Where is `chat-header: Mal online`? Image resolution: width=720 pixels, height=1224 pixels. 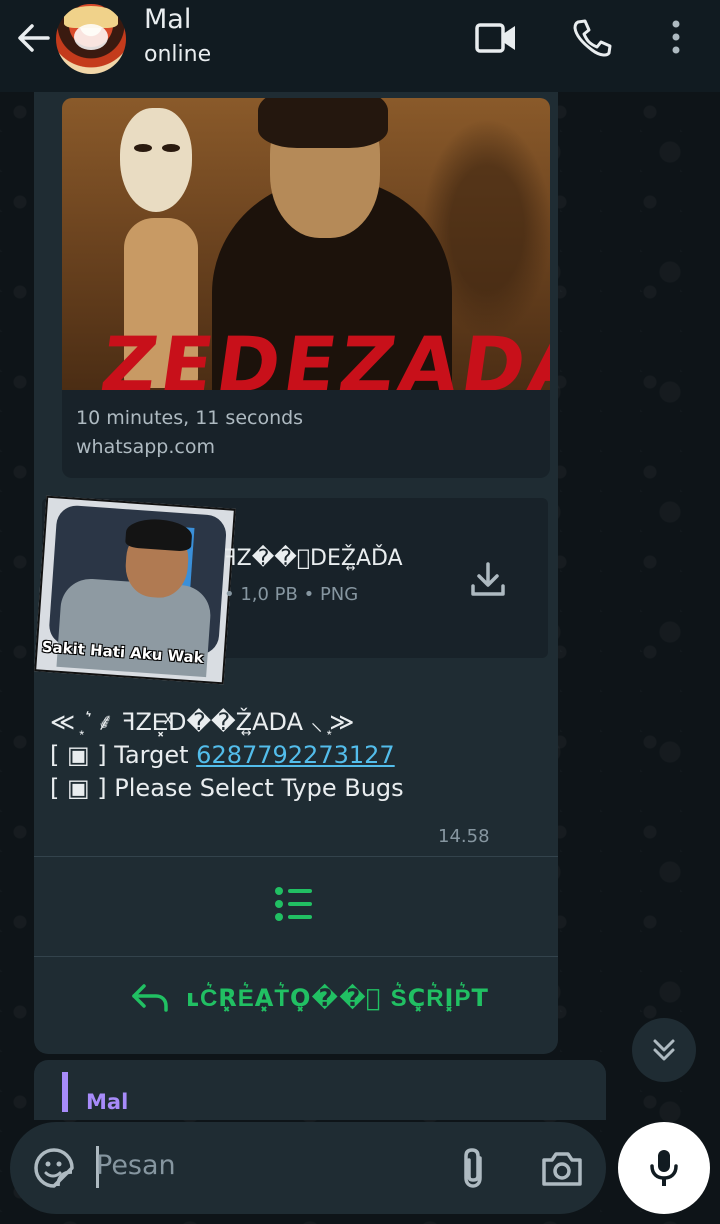 chat-header: Mal online is located at coordinates (360, 46).